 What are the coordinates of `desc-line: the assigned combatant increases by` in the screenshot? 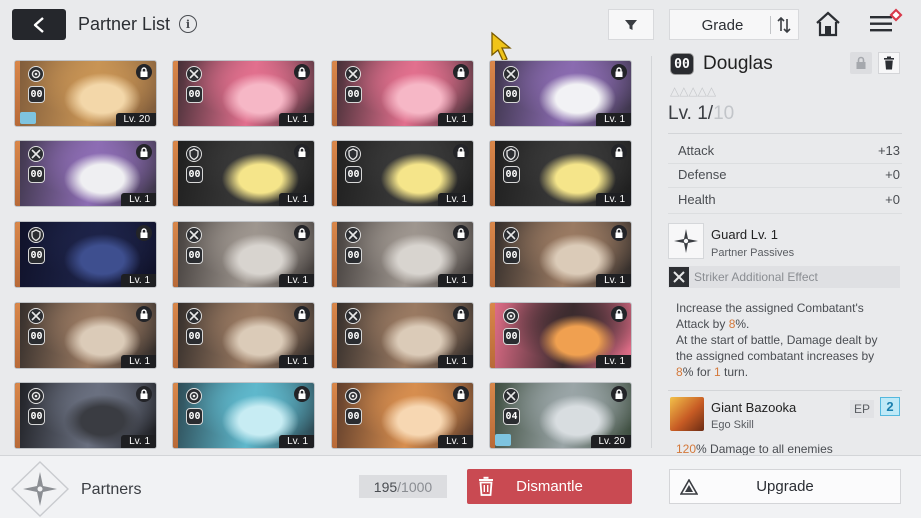 It's located at (775, 356).